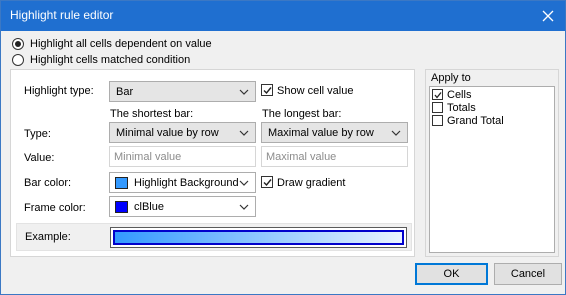  I want to click on show-cell-value-checkbox, so click(267, 90).